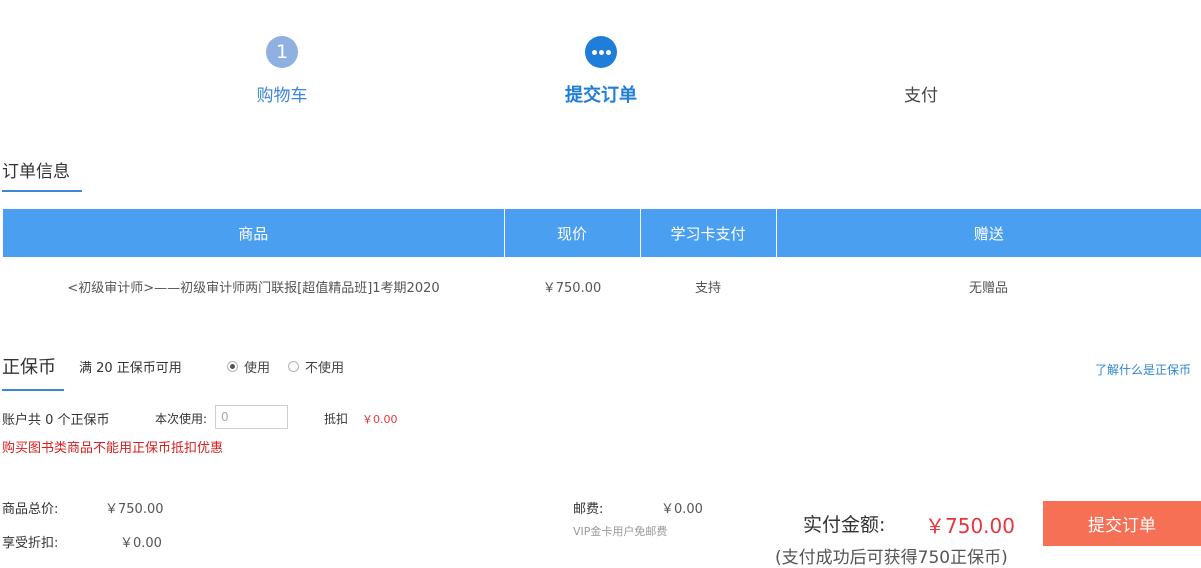 This screenshot has height=568, width=1201. I want to click on shipping-value: ￥0.00, so click(682, 509).